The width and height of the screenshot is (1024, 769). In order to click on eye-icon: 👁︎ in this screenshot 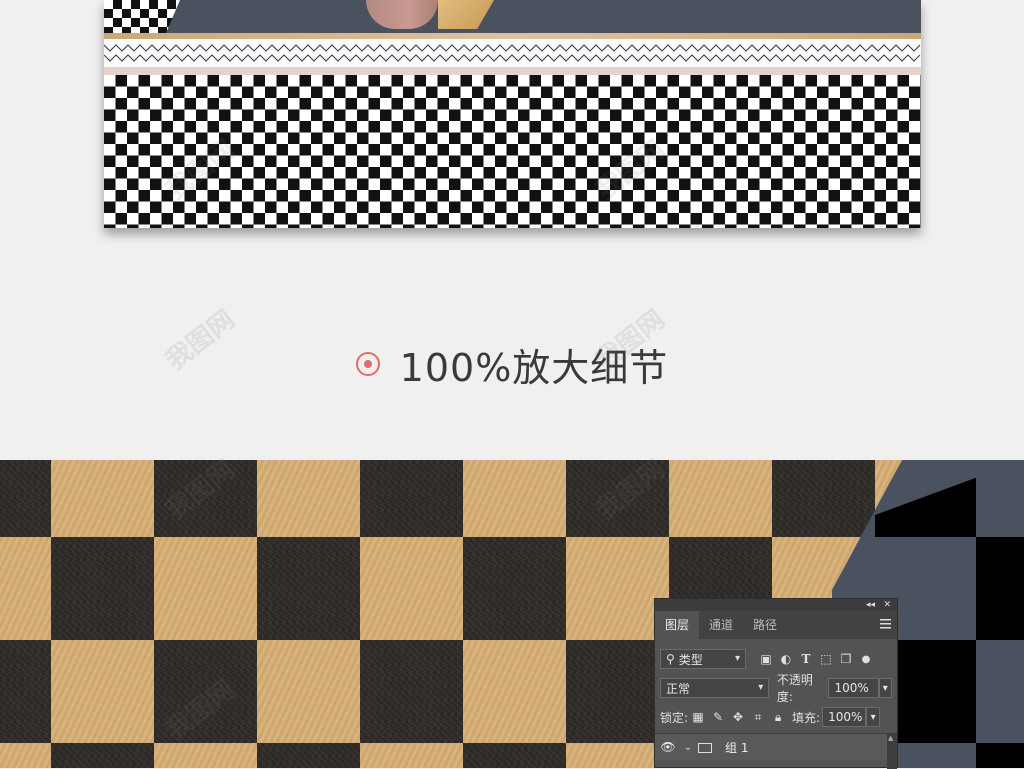, I will do `click(668, 747)`.